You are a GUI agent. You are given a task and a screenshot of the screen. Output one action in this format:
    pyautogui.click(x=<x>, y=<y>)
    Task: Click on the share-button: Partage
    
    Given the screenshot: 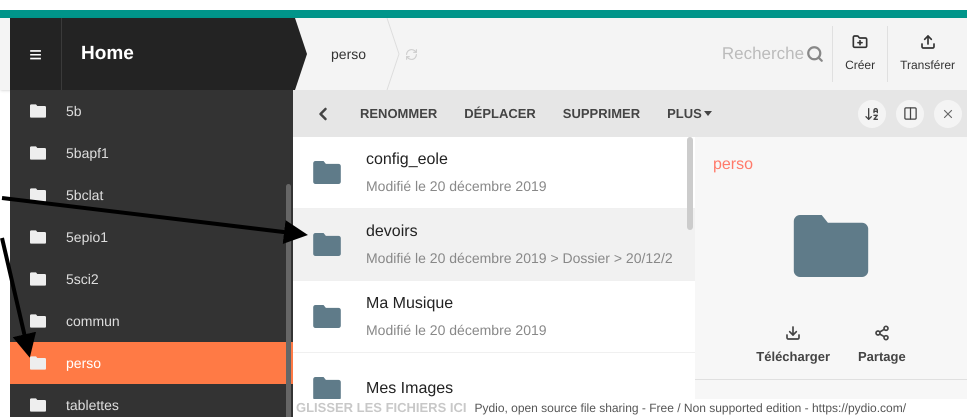 What is the action you would take?
    pyautogui.click(x=882, y=345)
    